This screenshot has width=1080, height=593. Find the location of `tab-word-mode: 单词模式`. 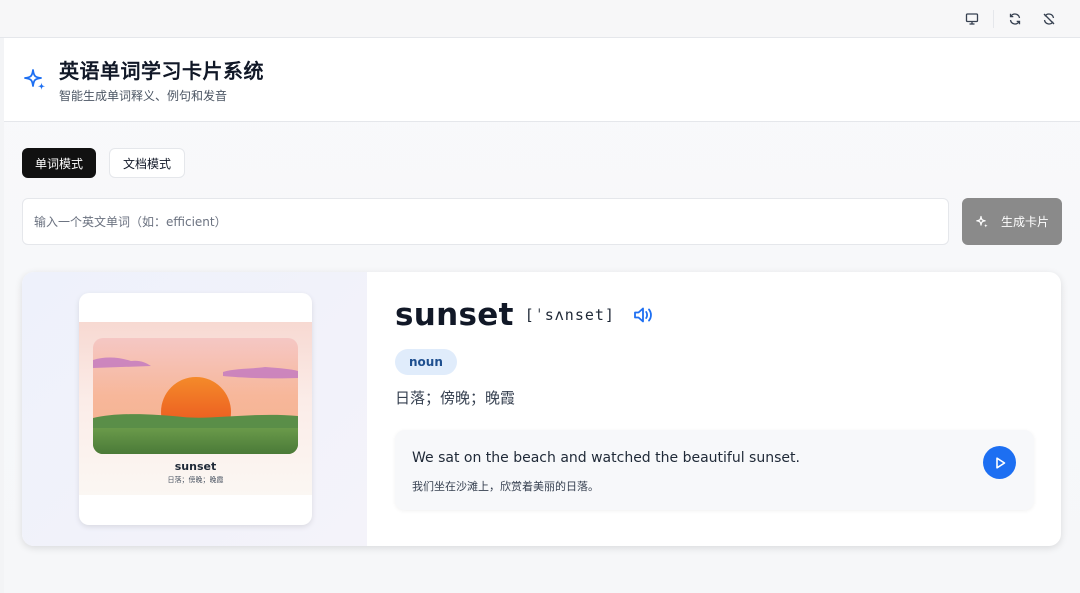

tab-word-mode: 单词模式 is located at coordinates (59, 163).